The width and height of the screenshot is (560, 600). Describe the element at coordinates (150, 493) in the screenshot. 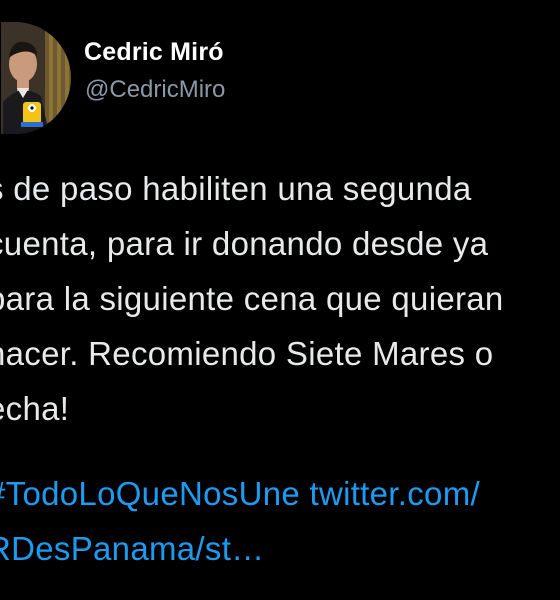

I see `hashtag-link: #TodoLoQueNosUne` at that location.